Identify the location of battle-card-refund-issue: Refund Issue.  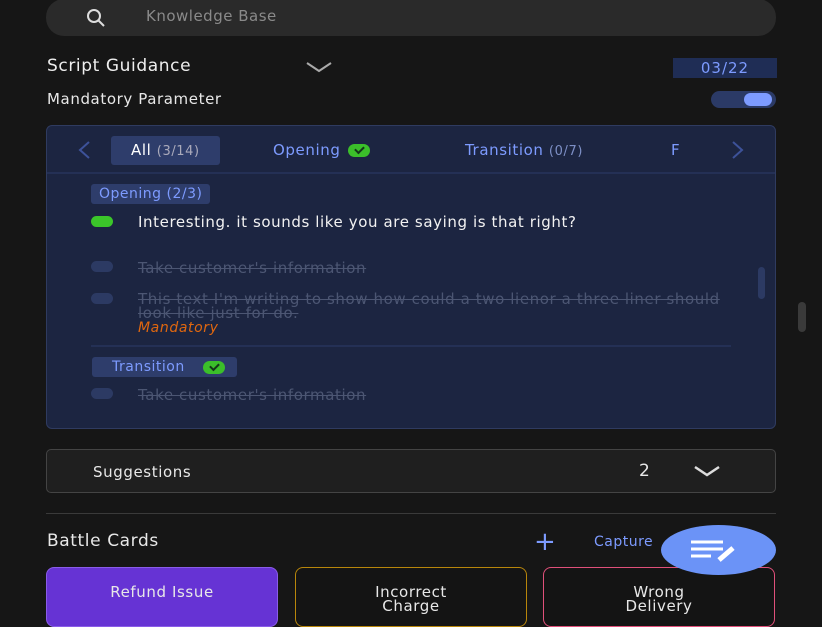
(162, 597).